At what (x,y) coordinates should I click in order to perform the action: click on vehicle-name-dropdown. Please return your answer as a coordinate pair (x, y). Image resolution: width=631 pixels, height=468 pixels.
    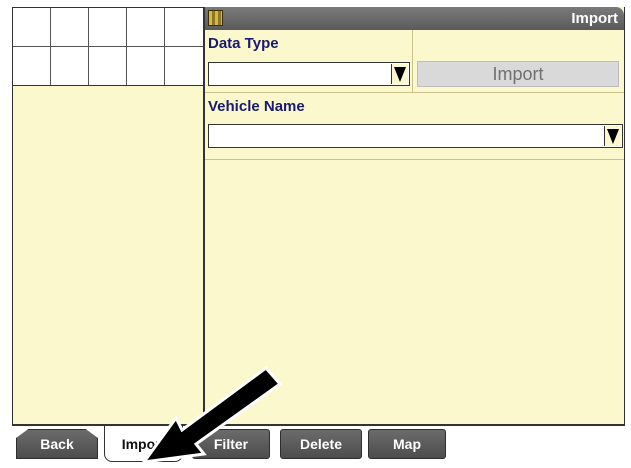
    Looking at the image, I should click on (415, 136).